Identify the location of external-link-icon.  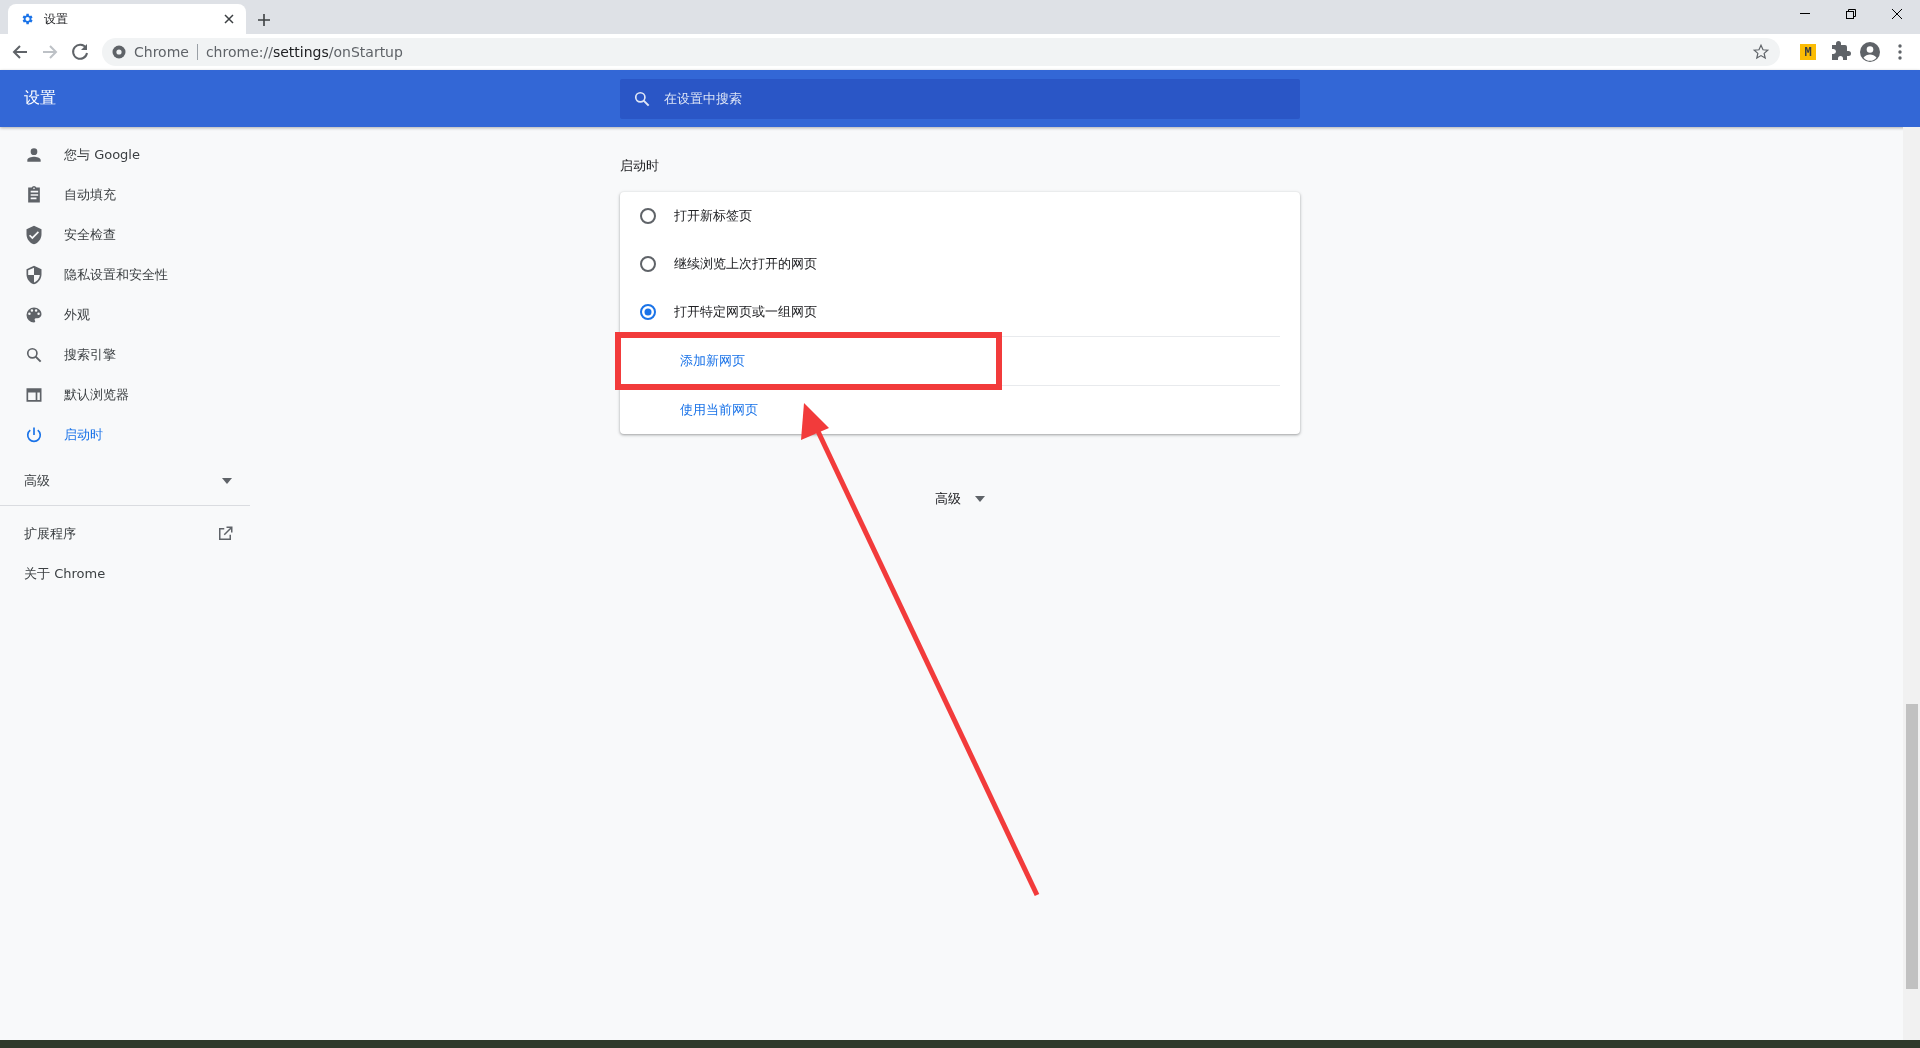
(225, 534).